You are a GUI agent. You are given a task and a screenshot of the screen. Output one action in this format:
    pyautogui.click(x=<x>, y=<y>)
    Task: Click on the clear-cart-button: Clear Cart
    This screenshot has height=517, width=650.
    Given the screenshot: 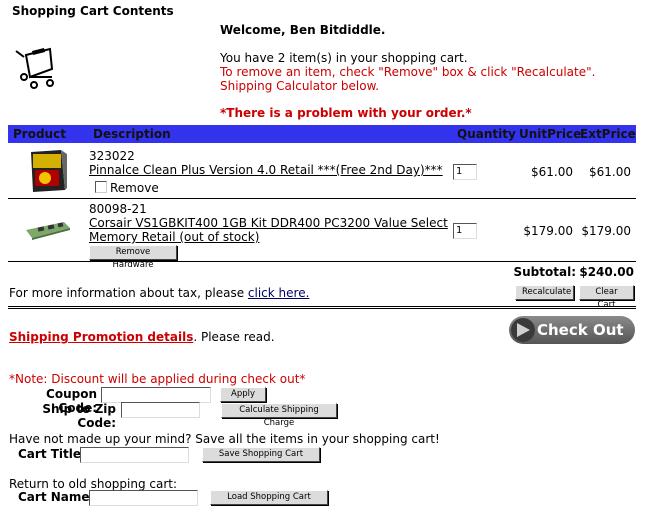 What is the action you would take?
    pyautogui.click(x=606, y=297)
    